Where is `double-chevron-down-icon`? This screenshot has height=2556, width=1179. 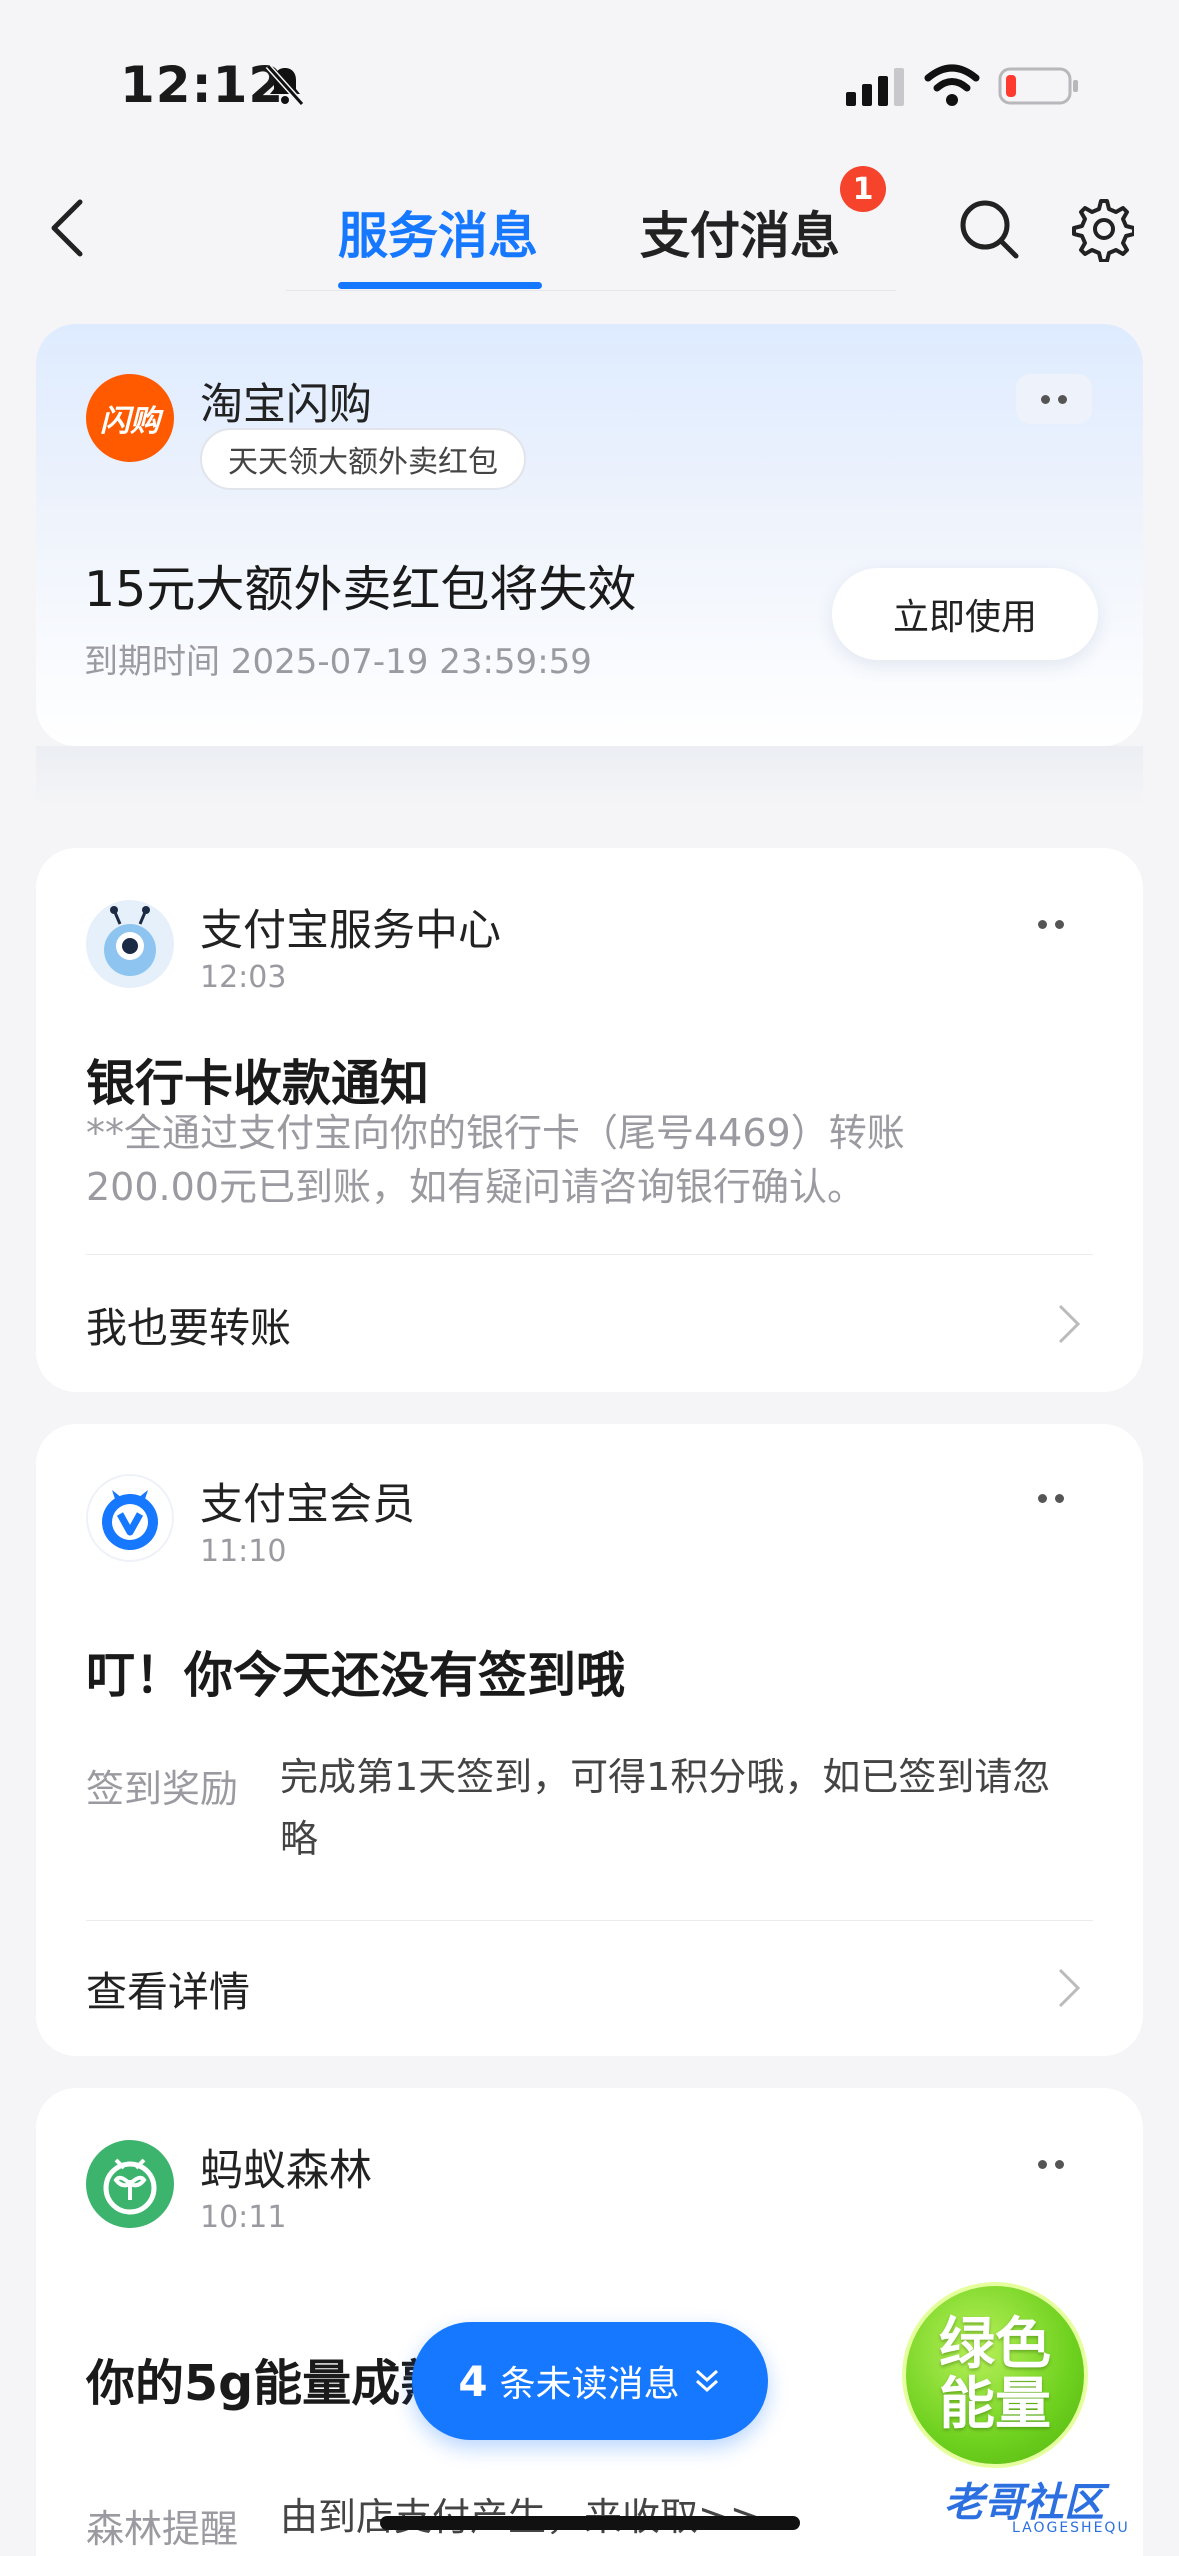
double-chevron-down-icon is located at coordinates (706, 2381).